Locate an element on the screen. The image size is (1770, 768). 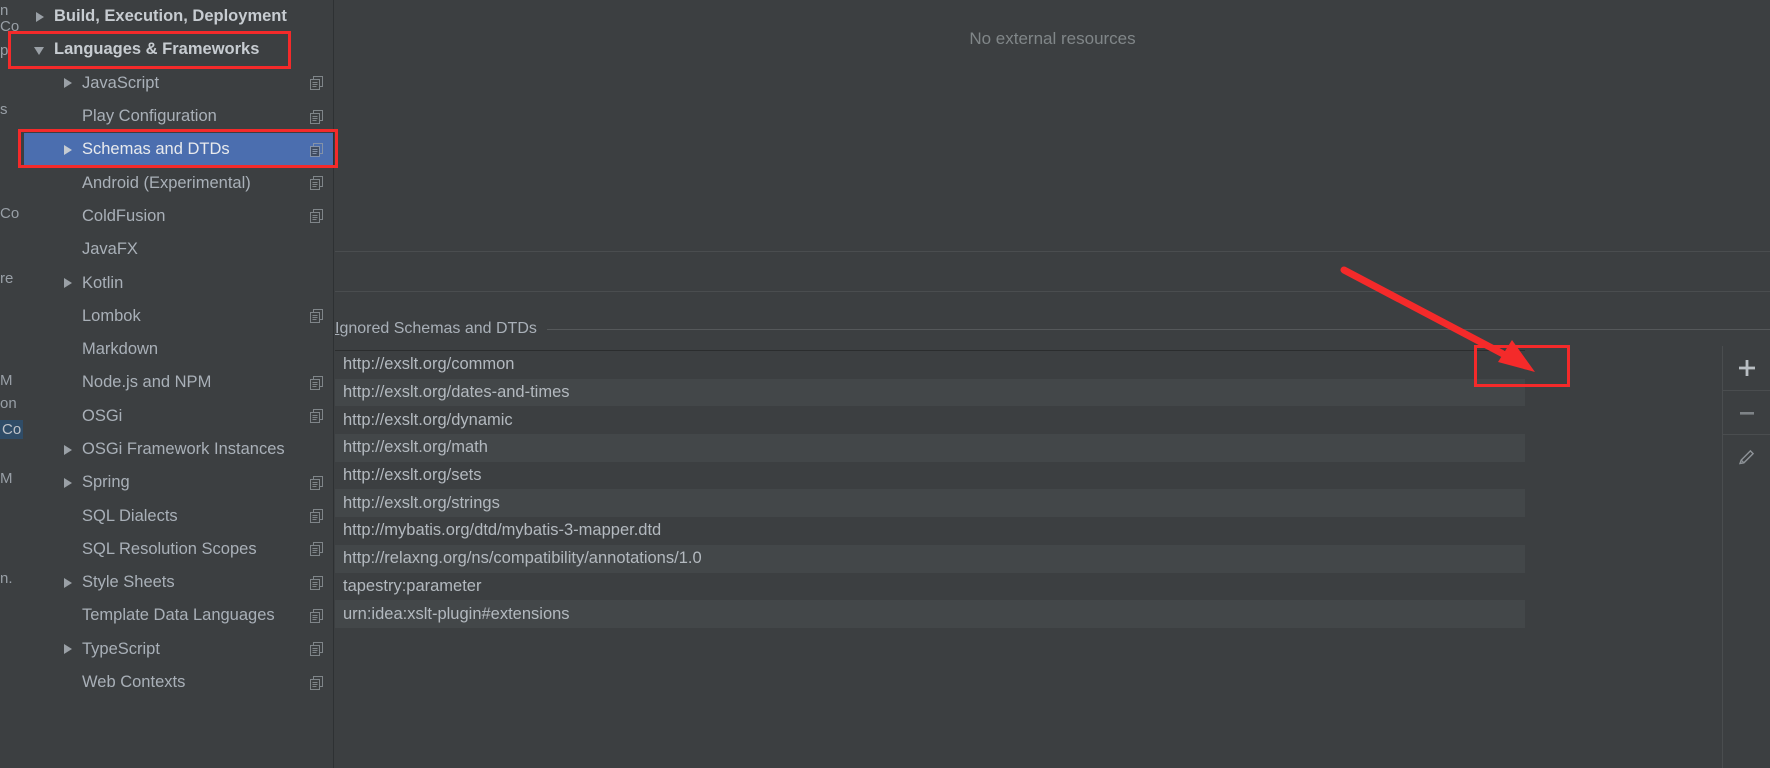
sidebar-item-label: JavaScript is located at coordinates (121, 82).